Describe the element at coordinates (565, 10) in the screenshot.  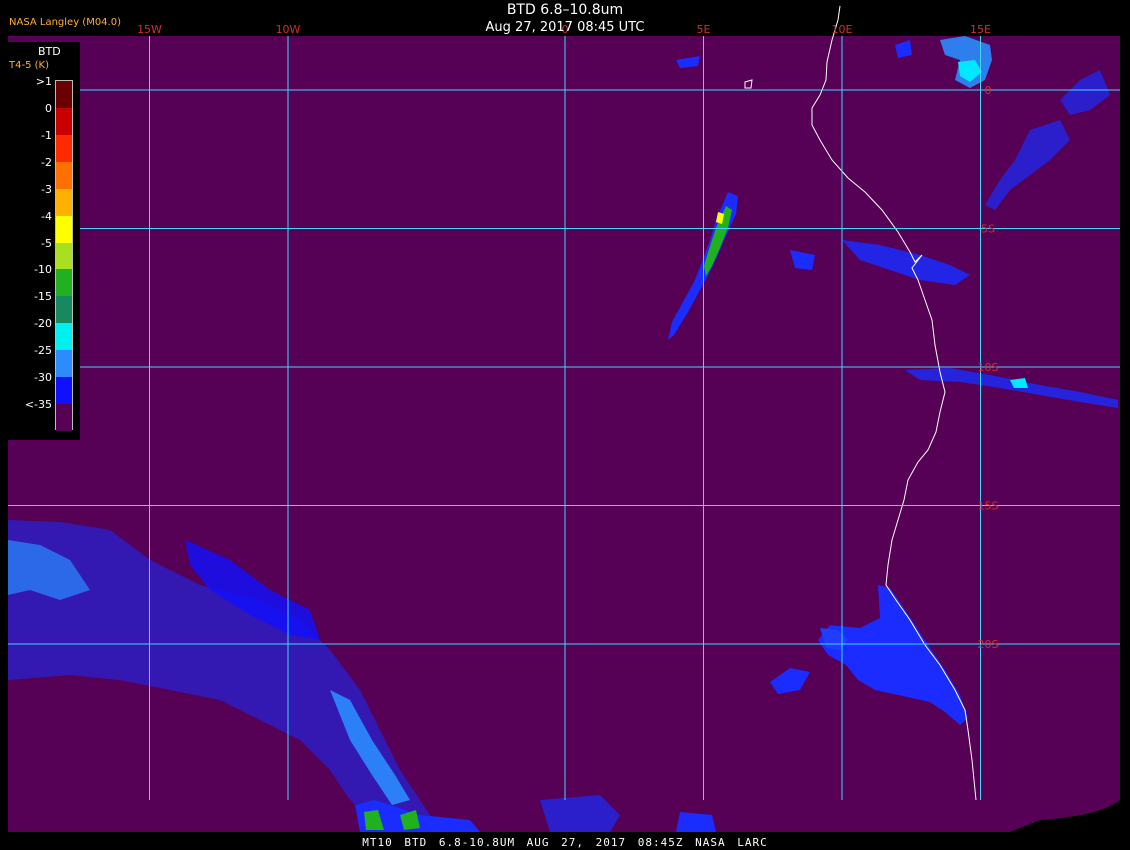
I see `map-title: BTD 6.8–10.8um` at that location.